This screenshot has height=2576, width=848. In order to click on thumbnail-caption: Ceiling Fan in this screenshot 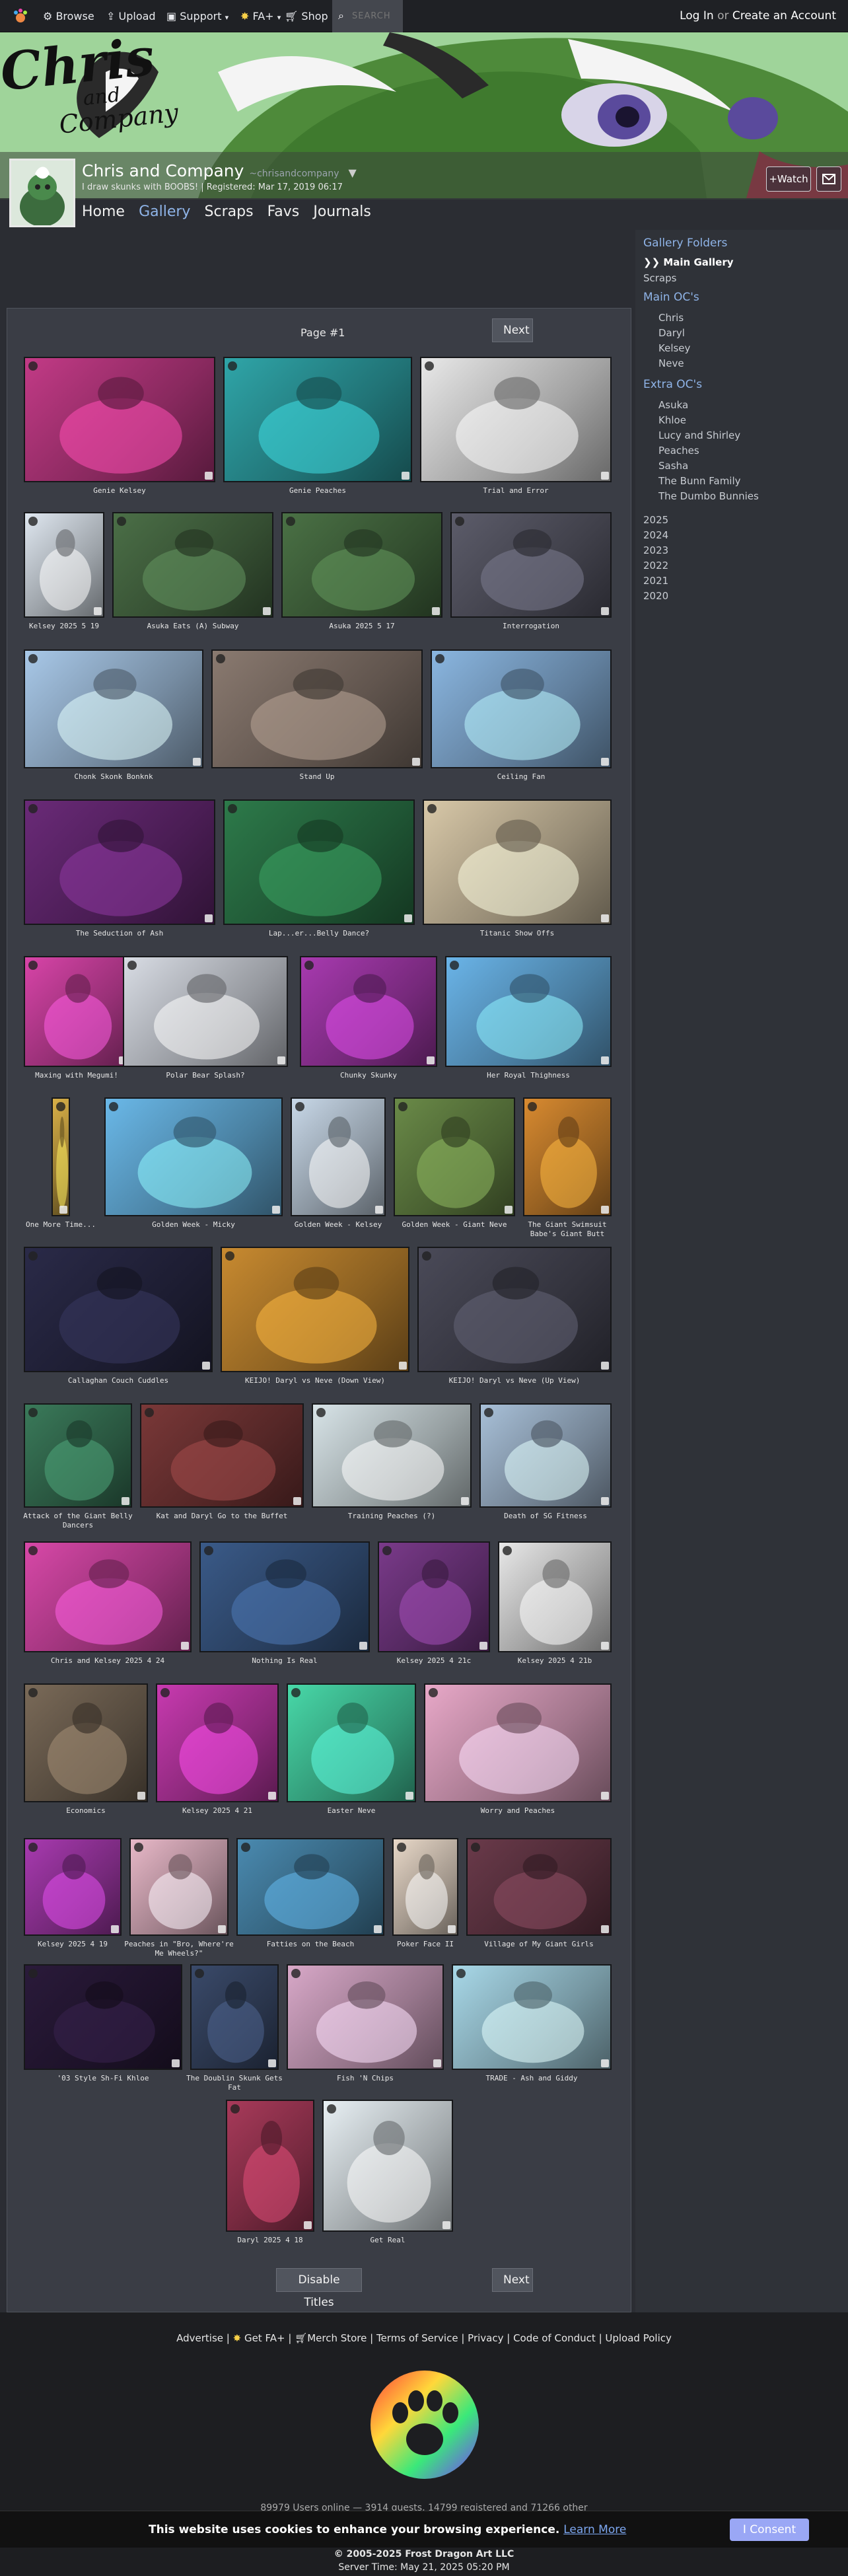, I will do `click(521, 777)`.